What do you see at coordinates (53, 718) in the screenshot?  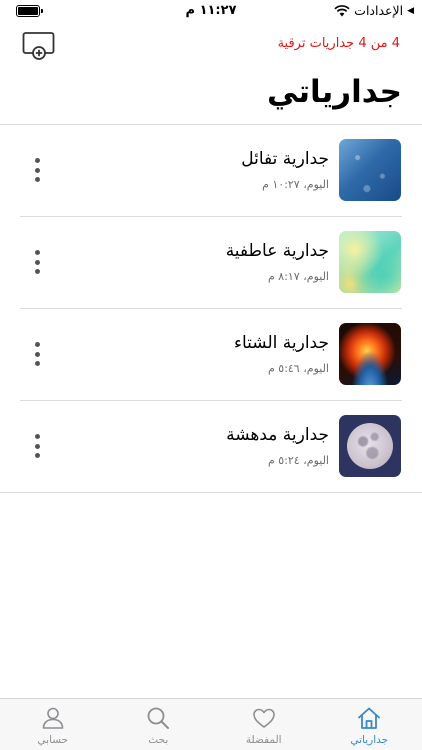 I see `person-icon` at bounding box center [53, 718].